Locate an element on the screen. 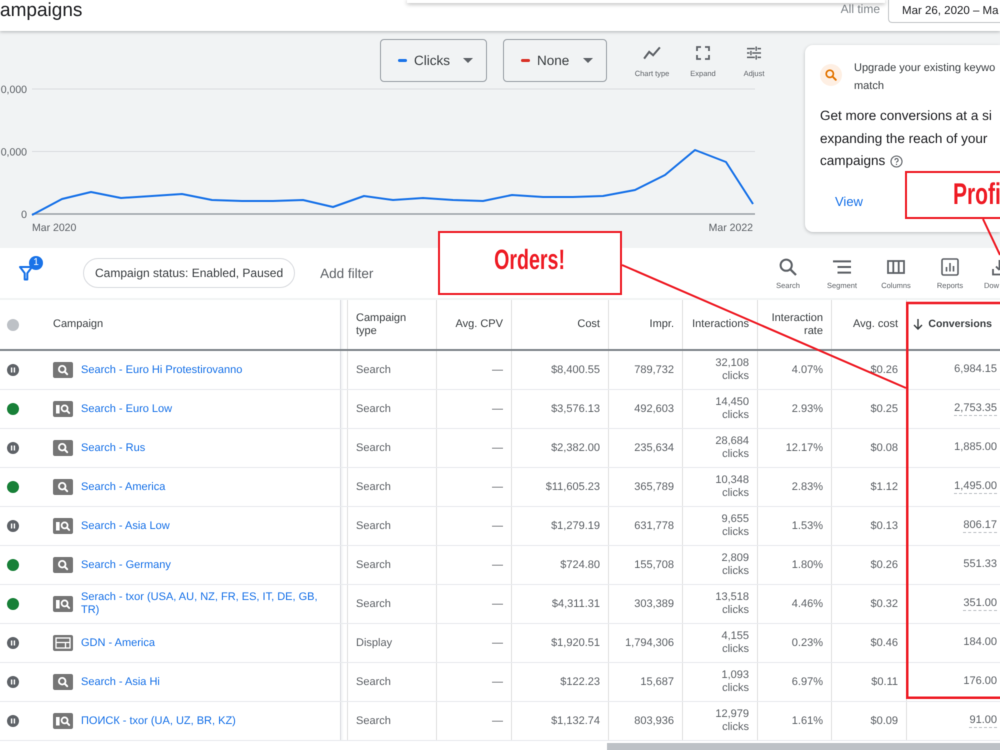  page-title: ampaigns is located at coordinates (41, 10).